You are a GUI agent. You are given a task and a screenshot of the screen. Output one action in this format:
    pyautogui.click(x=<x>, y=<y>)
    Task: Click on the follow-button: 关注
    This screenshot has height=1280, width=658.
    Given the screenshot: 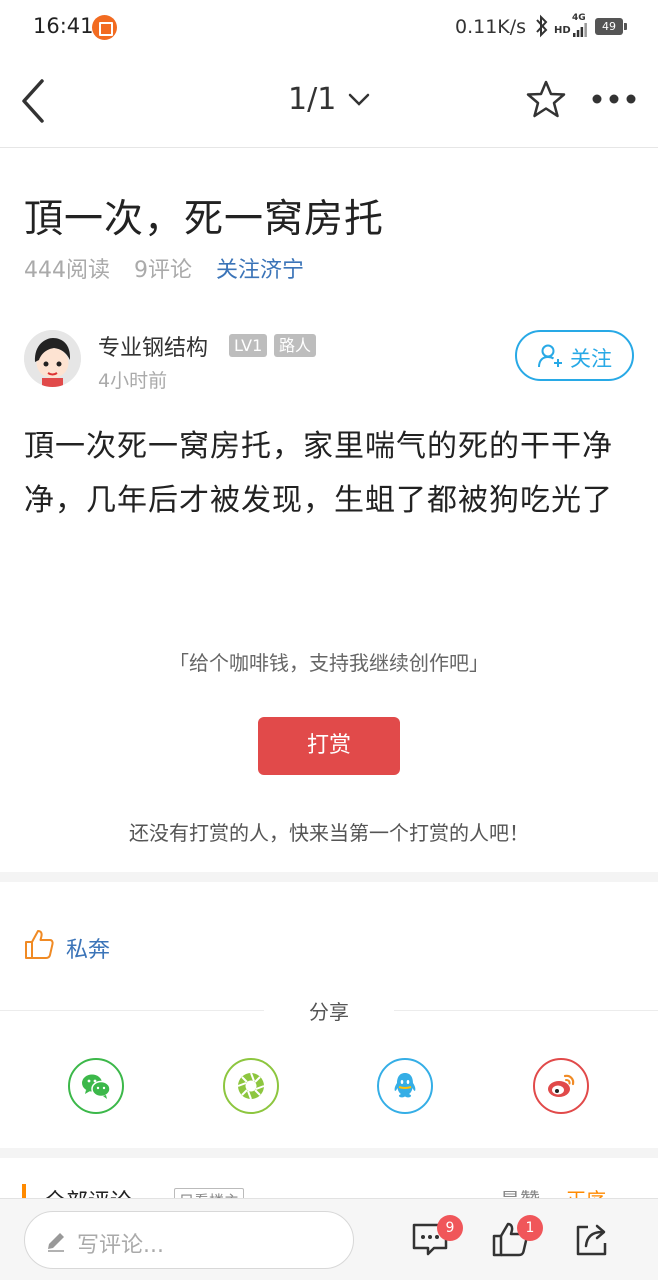 What is the action you would take?
    pyautogui.click(x=574, y=355)
    